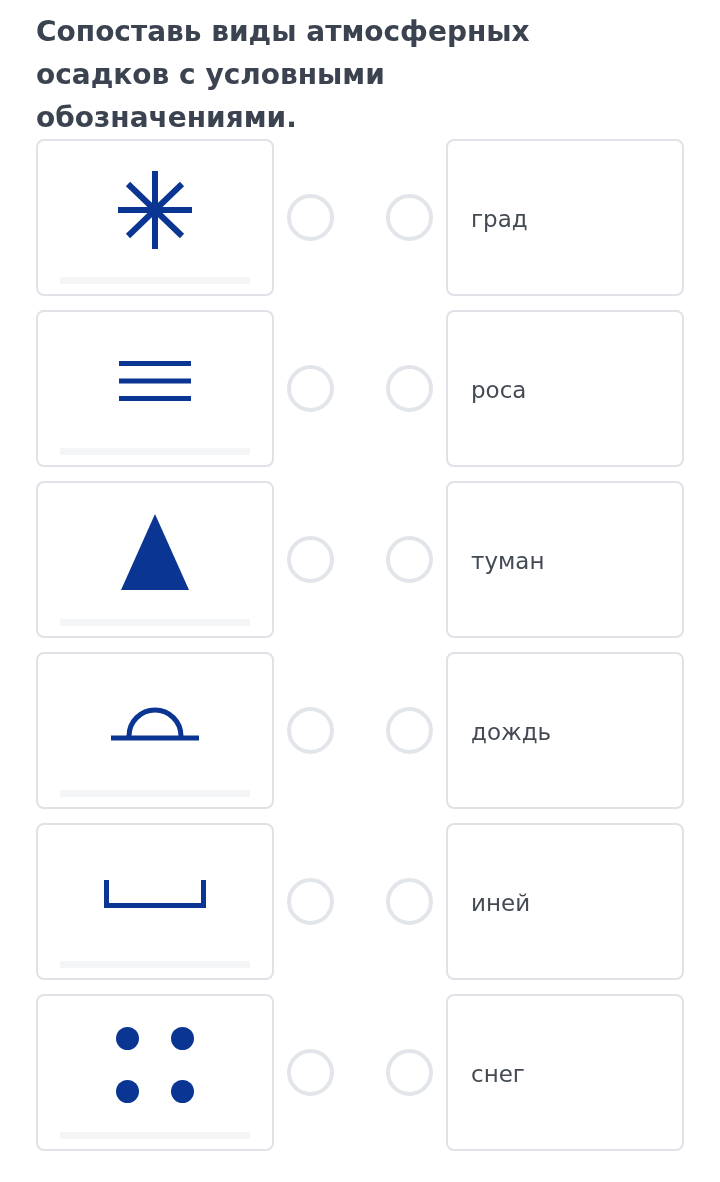 The height and width of the screenshot is (1182, 720). What do you see at coordinates (155, 1065) in the screenshot?
I see `dot-grid-icon` at bounding box center [155, 1065].